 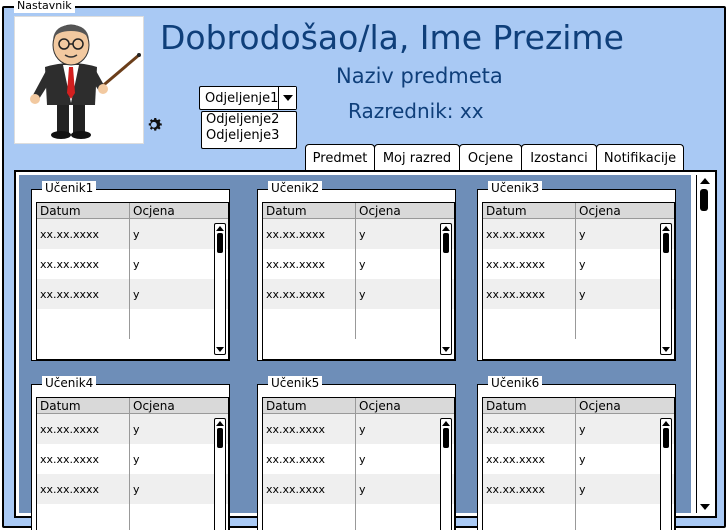 I want to click on class-option: Odjeljenje2, so click(x=249, y=120).